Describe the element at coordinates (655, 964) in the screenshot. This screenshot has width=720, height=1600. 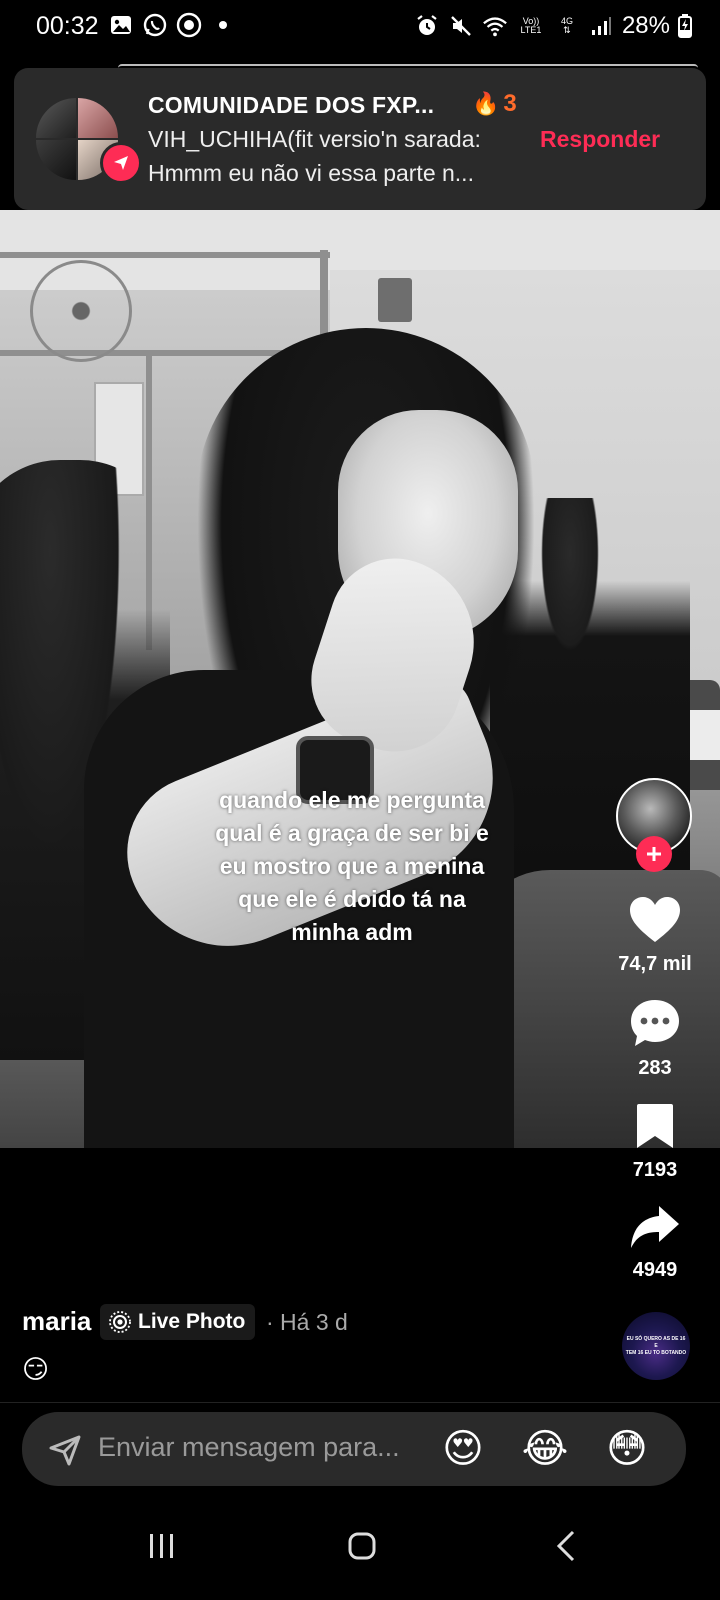
I see `like-count: 74,7 mil` at that location.